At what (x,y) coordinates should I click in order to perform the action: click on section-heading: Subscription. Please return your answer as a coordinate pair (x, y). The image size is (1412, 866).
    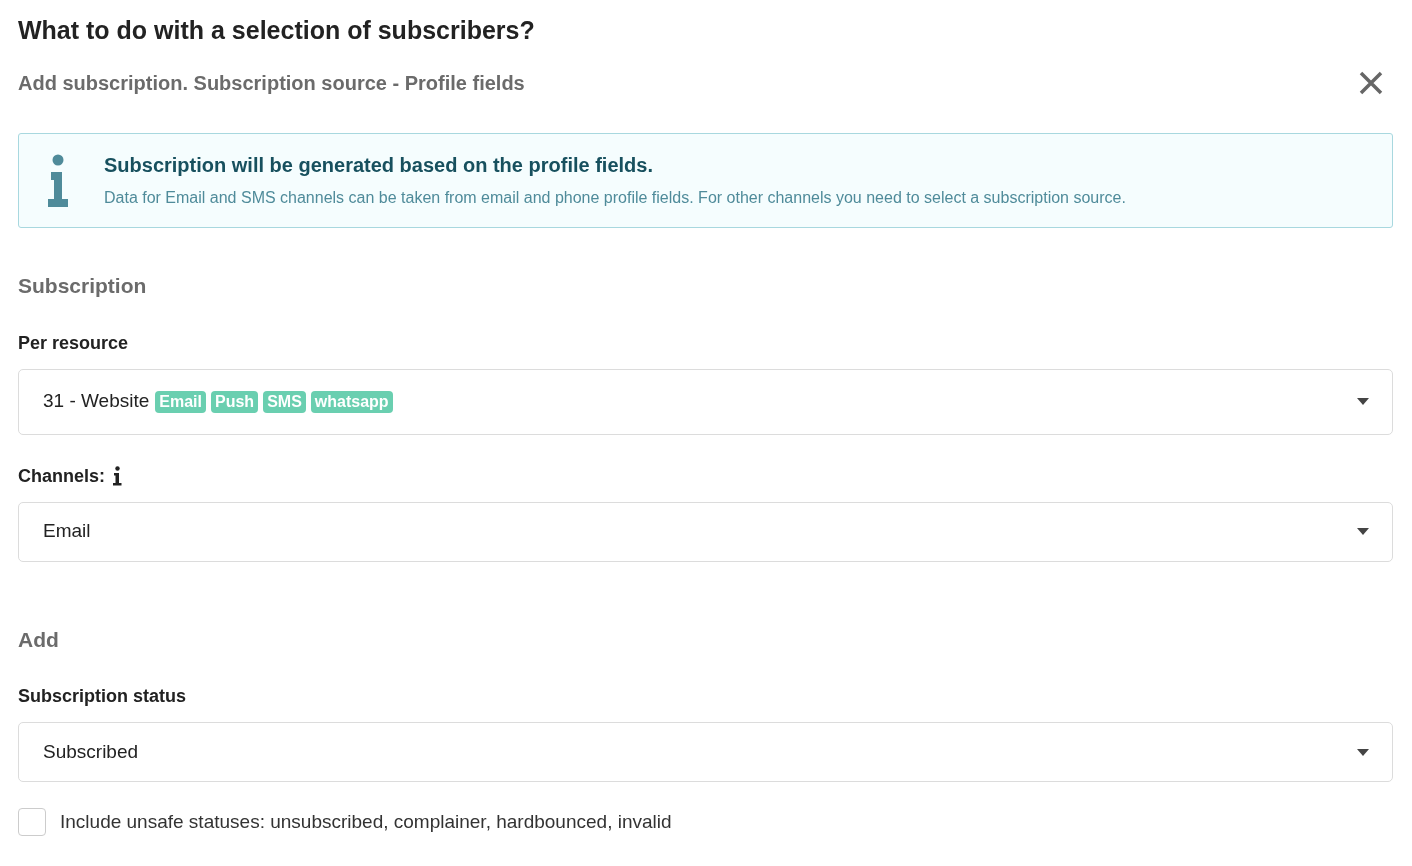
    Looking at the image, I should click on (82, 286).